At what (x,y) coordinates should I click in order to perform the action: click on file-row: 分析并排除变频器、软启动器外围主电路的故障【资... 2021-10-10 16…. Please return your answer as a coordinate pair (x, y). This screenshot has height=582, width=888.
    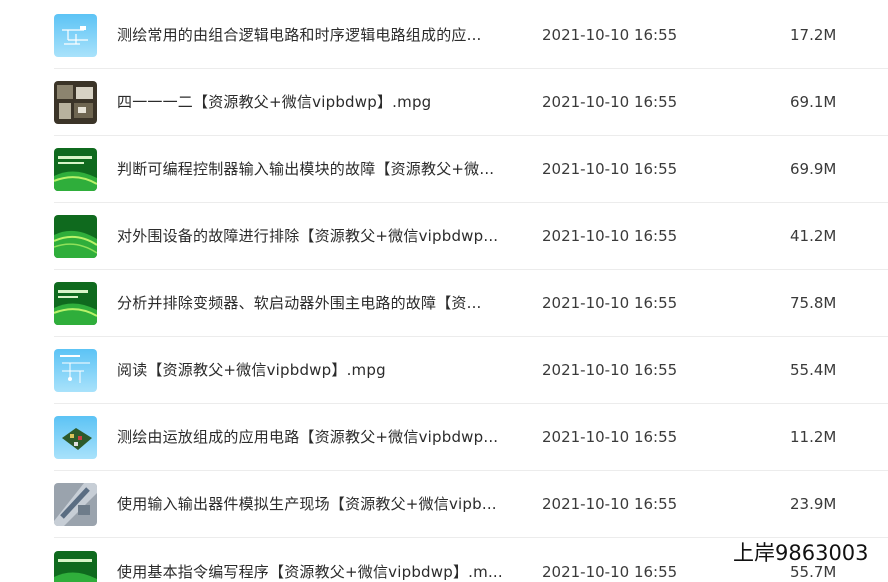
    Looking at the image, I should click on (444, 303).